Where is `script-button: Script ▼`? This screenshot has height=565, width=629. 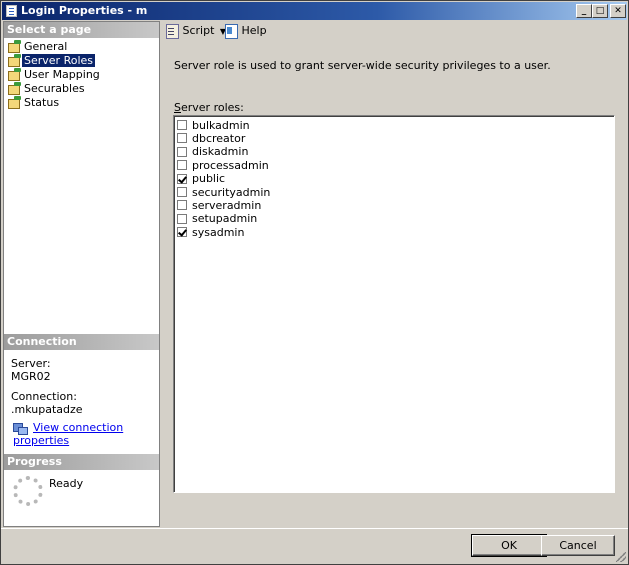 script-button: Script ▼ is located at coordinates (196, 32).